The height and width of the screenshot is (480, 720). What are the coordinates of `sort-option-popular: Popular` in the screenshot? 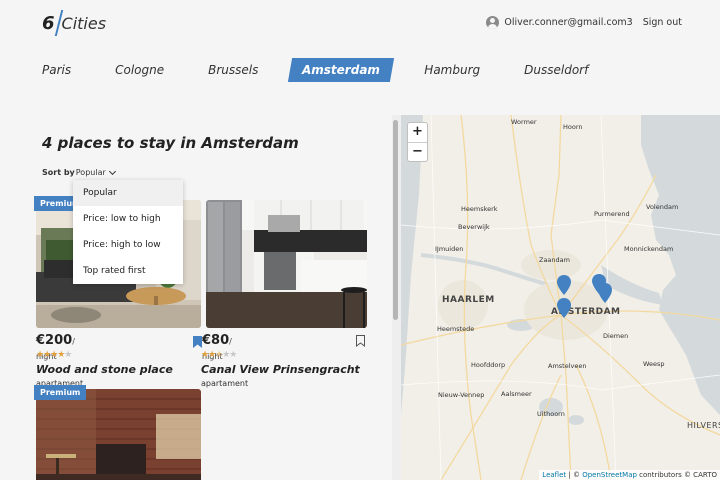 It's located at (128, 193).